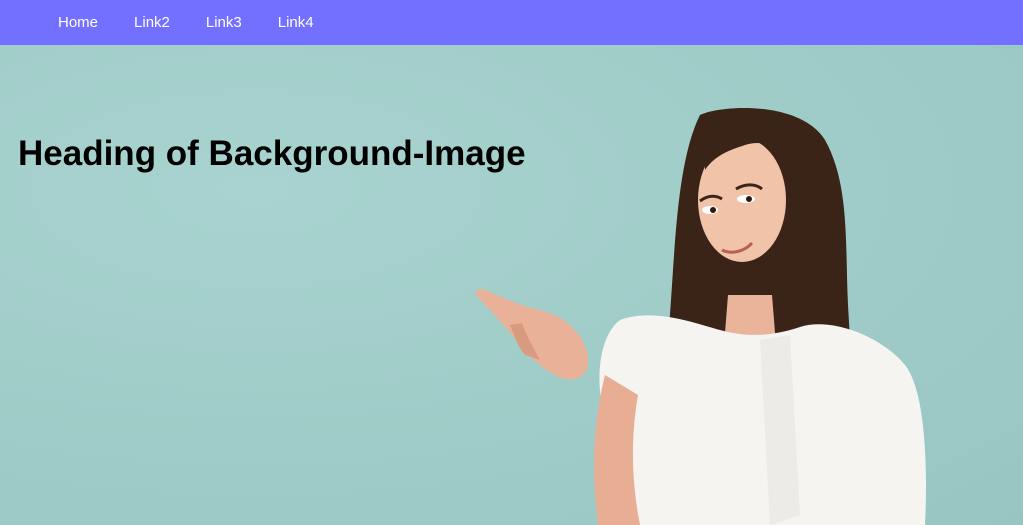 This screenshot has width=1023, height=525. Describe the element at coordinates (272, 153) in the screenshot. I see `hero-heading: Heading of Background-Image` at that location.